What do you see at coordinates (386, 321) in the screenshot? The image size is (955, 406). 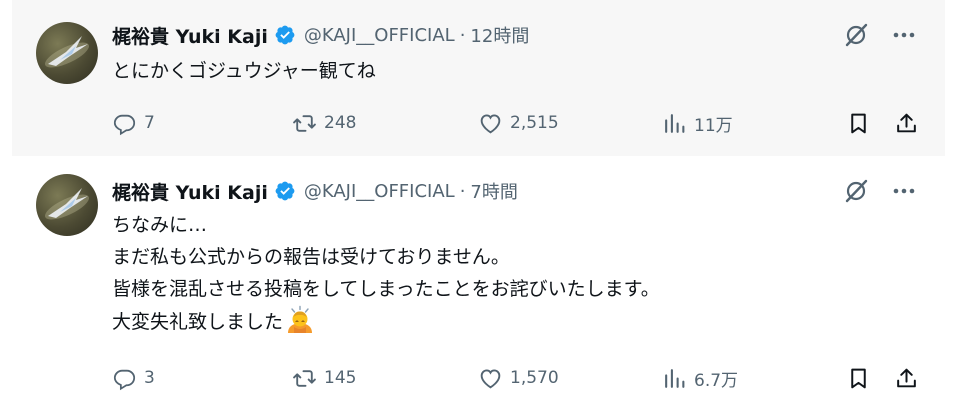 I see `tweet-text-line-last: 大変失礼致しました` at bounding box center [386, 321].